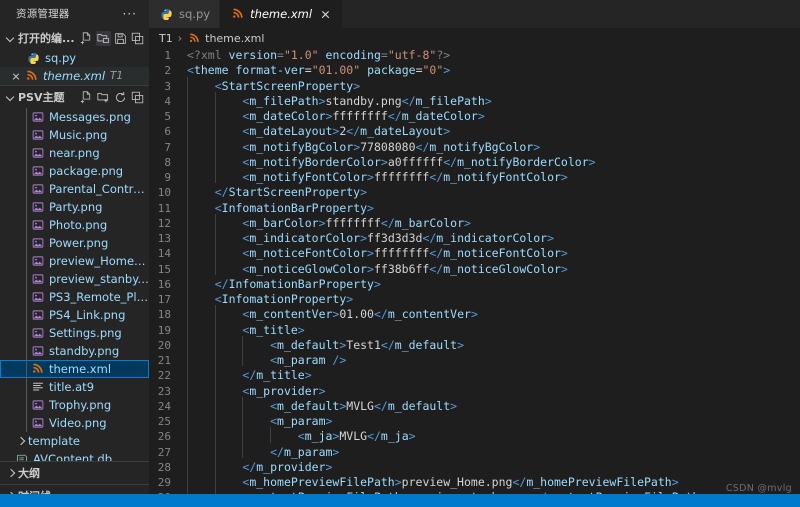 Image resolution: width=800 pixels, height=507 pixels. What do you see at coordinates (74, 225) in the screenshot?
I see `tree-file-row: Photo.png` at bounding box center [74, 225].